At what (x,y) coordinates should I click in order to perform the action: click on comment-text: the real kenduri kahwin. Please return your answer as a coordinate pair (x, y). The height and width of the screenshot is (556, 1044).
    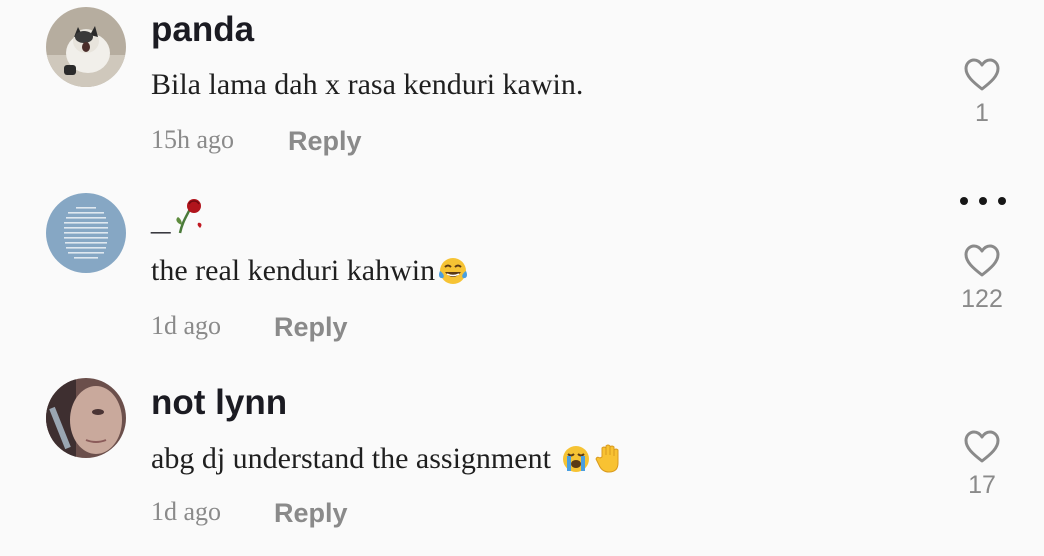
    Looking at the image, I should click on (310, 271).